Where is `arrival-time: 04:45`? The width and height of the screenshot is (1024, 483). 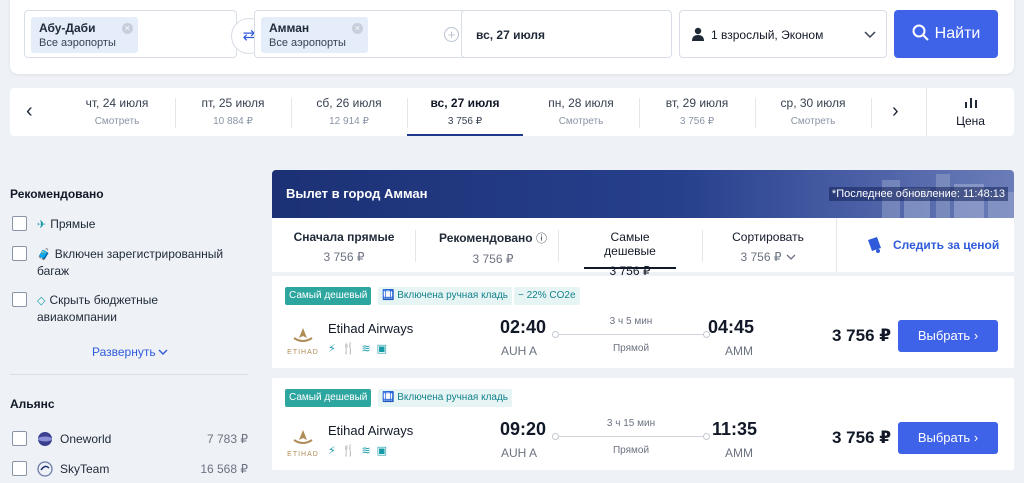
arrival-time: 04:45 is located at coordinates (731, 327).